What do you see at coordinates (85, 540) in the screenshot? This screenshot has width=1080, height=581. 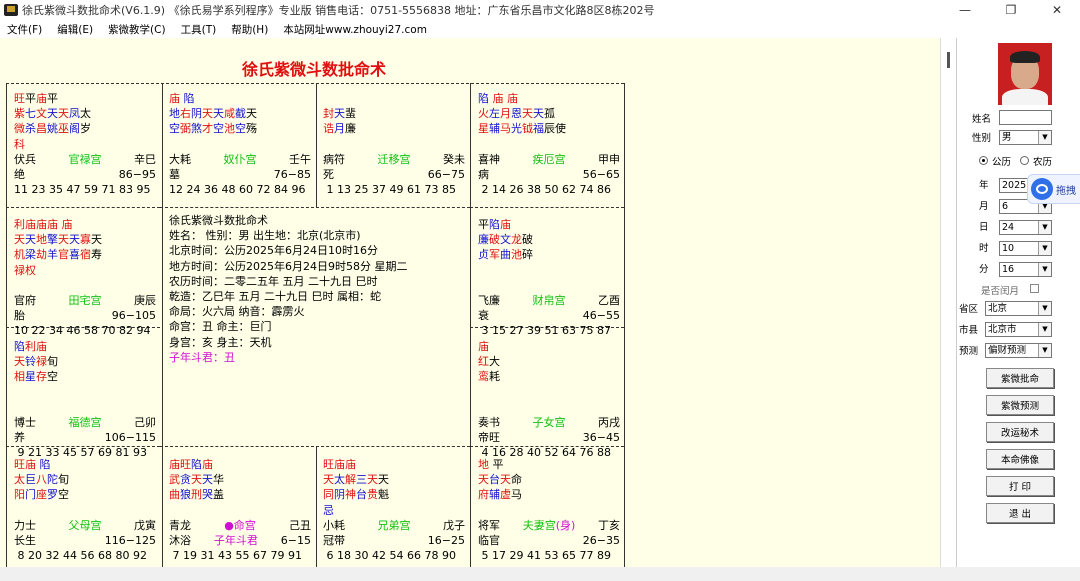 I see `stage-row: 长生 116−125` at bounding box center [85, 540].